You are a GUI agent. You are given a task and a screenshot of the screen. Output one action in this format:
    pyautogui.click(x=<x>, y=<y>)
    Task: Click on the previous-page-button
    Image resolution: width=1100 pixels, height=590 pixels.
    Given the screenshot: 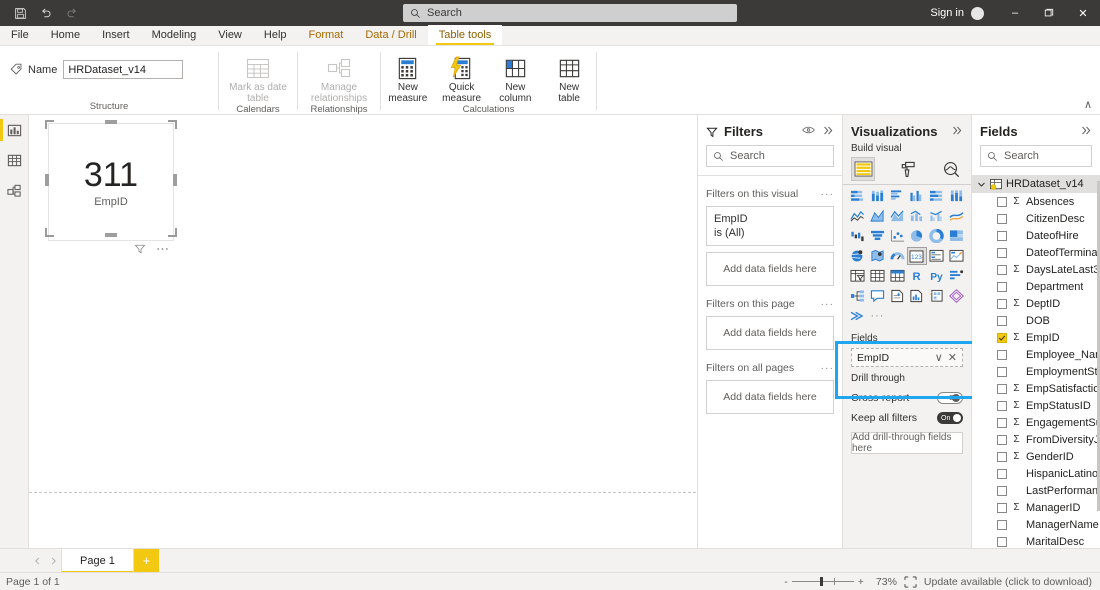 What is the action you would take?
    pyautogui.click(x=37, y=561)
    